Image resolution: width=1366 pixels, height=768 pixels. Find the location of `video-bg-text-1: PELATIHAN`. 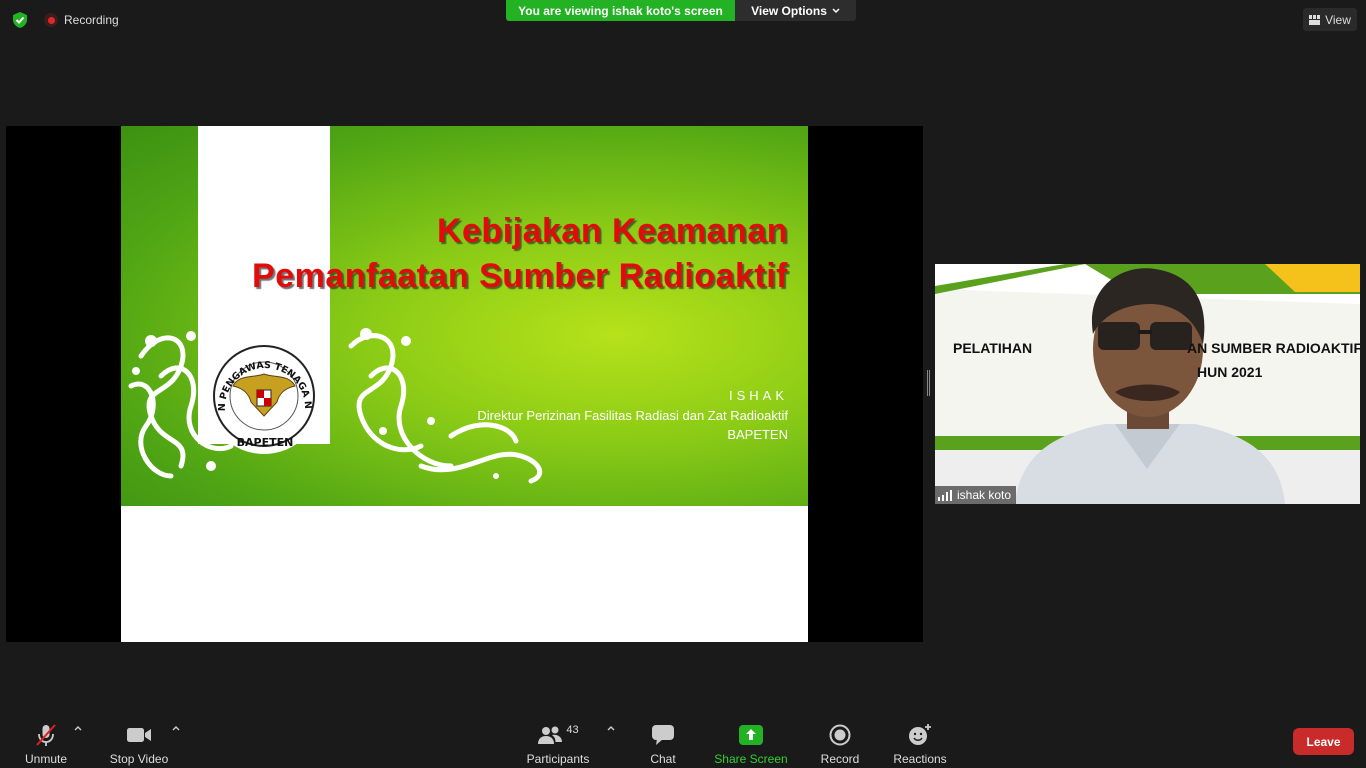

video-bg-text-1: PELATIHAN is located at coordinates (993, 348).